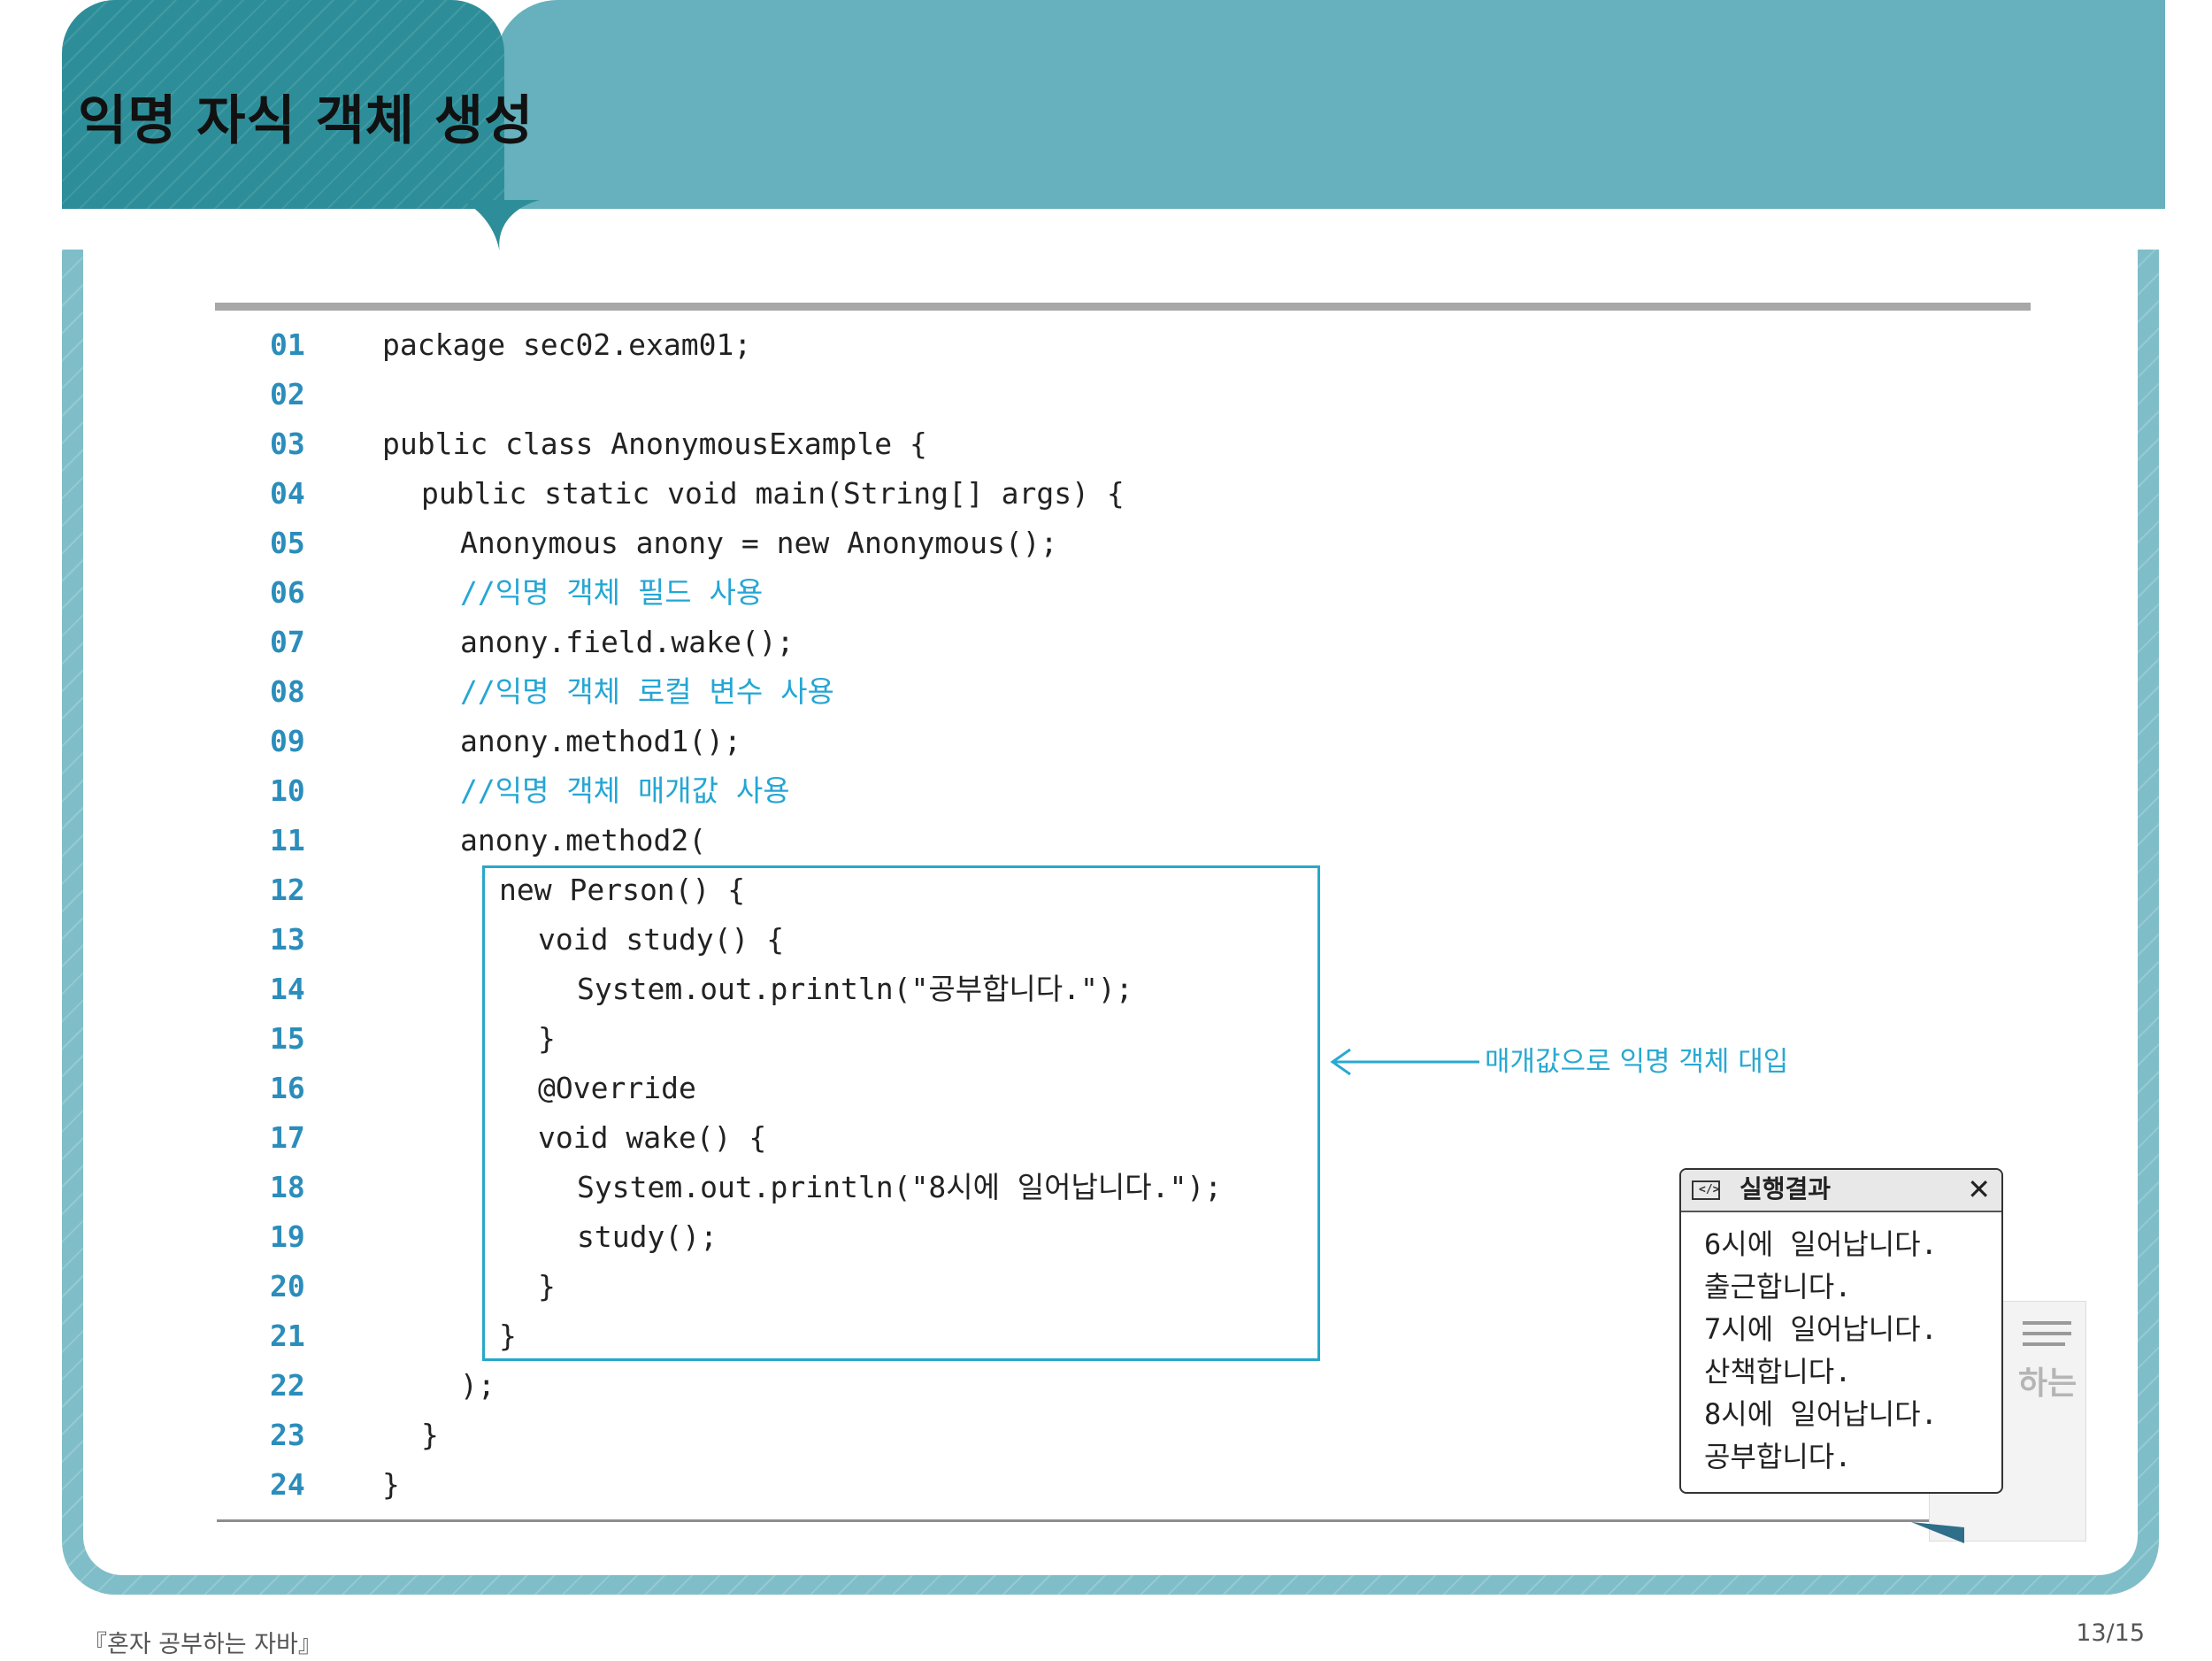 Image resolution: width=2212 pixels, height=1661 pixels. I want to click on close-icon: ✕, so click(1979, 1189).